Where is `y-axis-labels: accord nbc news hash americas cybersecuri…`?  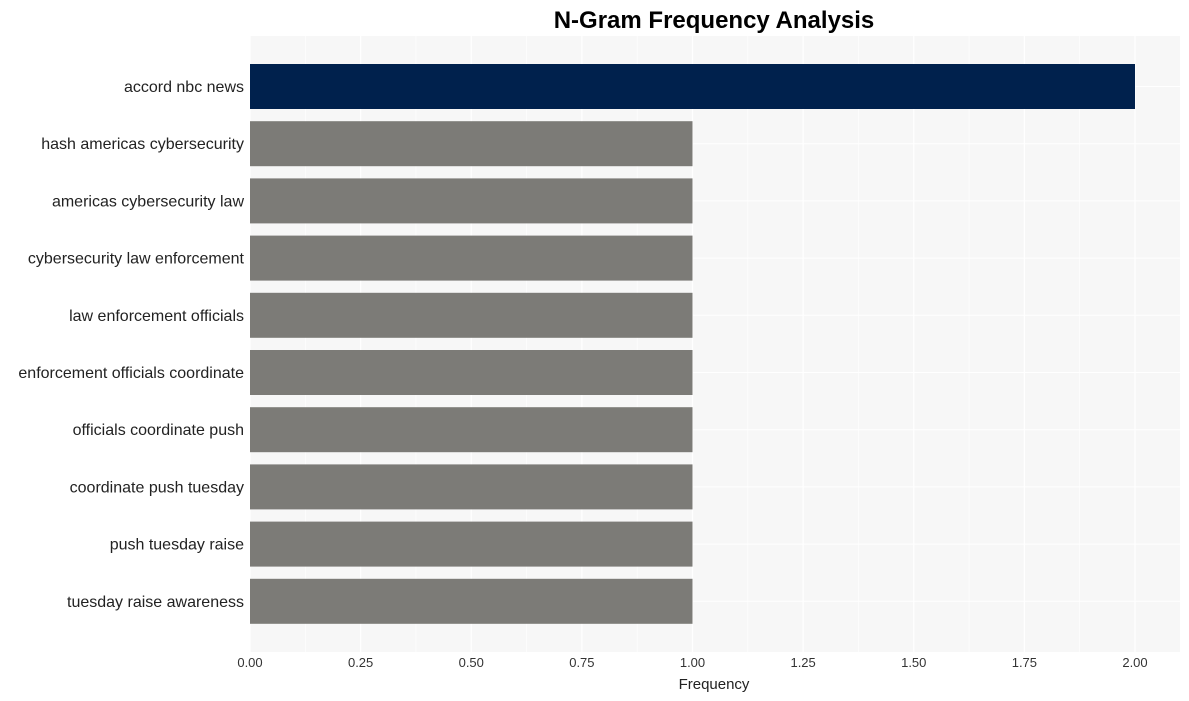
y-axis-labels: accord nbc news hash americas cybersecuri… is located at coordinates (131, 345).